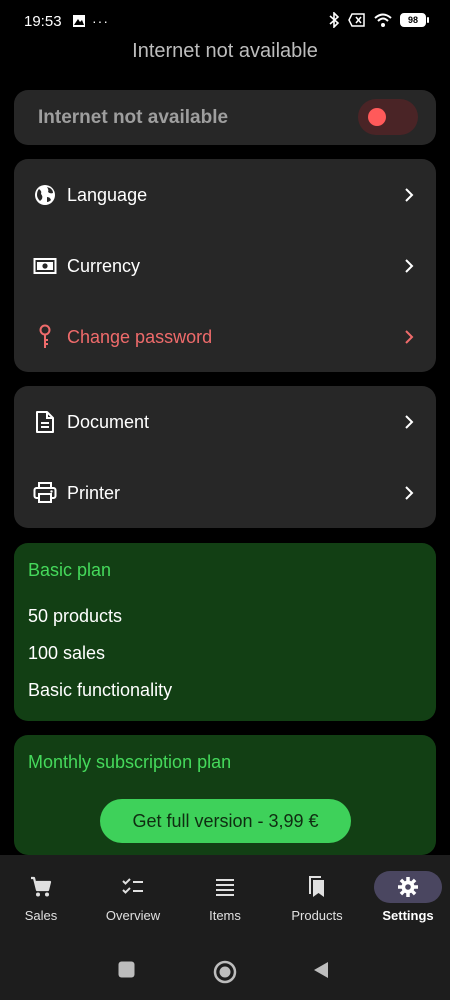  I want to click on connectivity-card: Internet not available, so click(225, 117).